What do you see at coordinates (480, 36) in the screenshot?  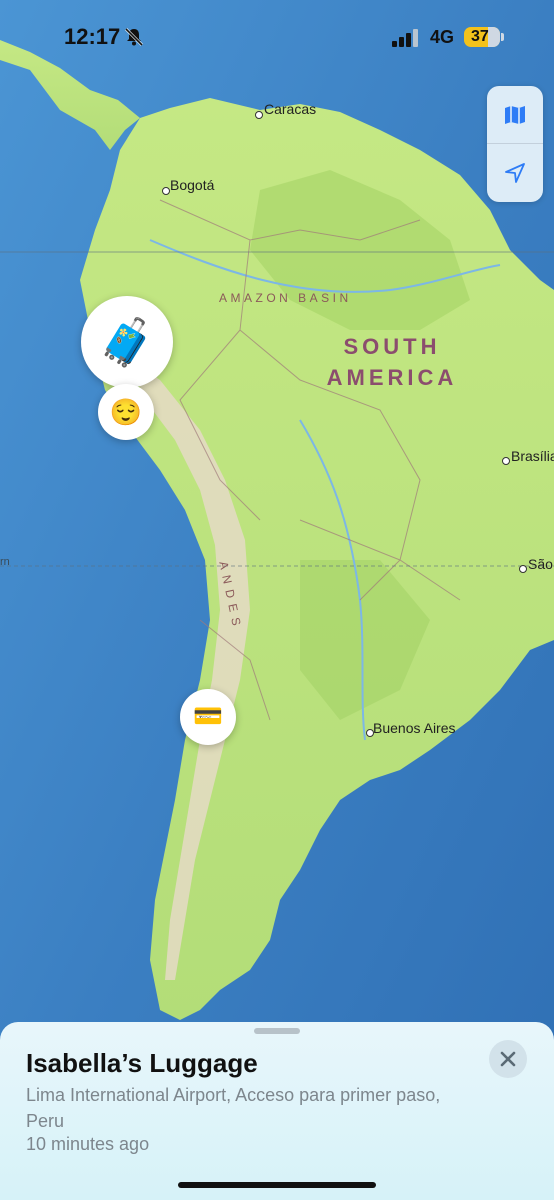 I see `battery-level: 37` at bounding box center [480, 36].